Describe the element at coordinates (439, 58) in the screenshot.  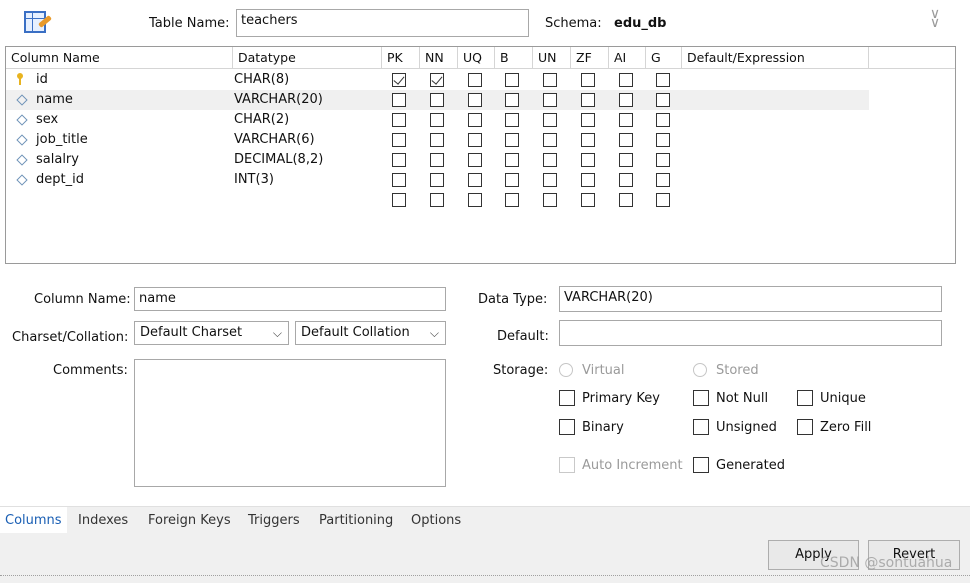
I see `header-nn: NN` at that location.